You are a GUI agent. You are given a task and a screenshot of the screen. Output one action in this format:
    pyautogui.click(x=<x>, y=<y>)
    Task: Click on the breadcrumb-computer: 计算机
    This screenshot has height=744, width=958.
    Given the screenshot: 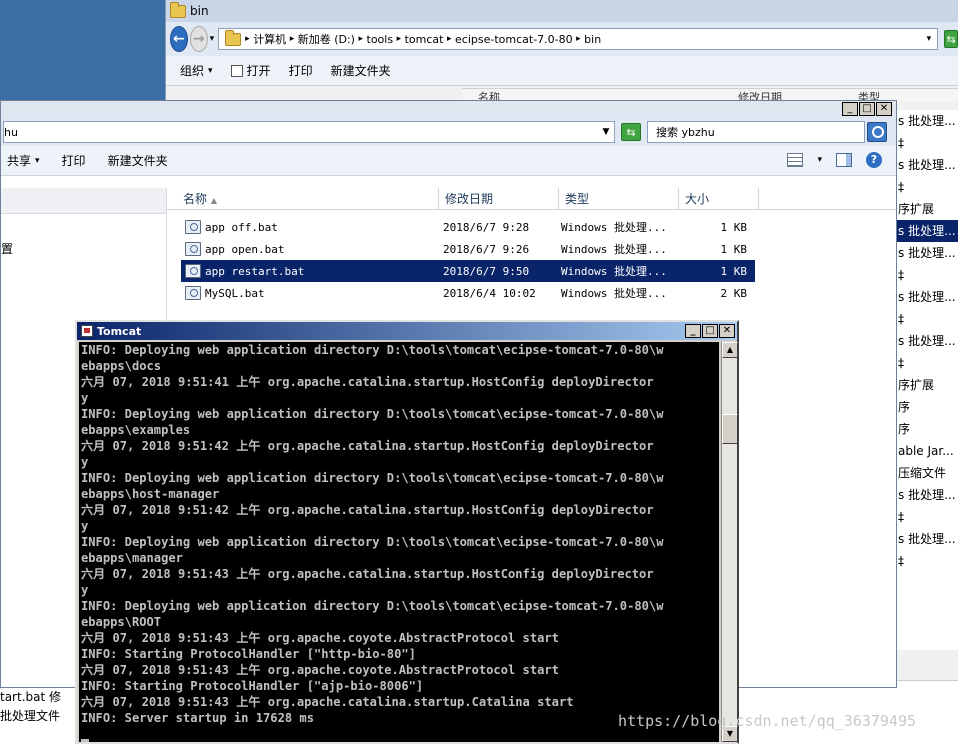 What is the action you would take?
    pyautogui.click(x=269, y=39)
    